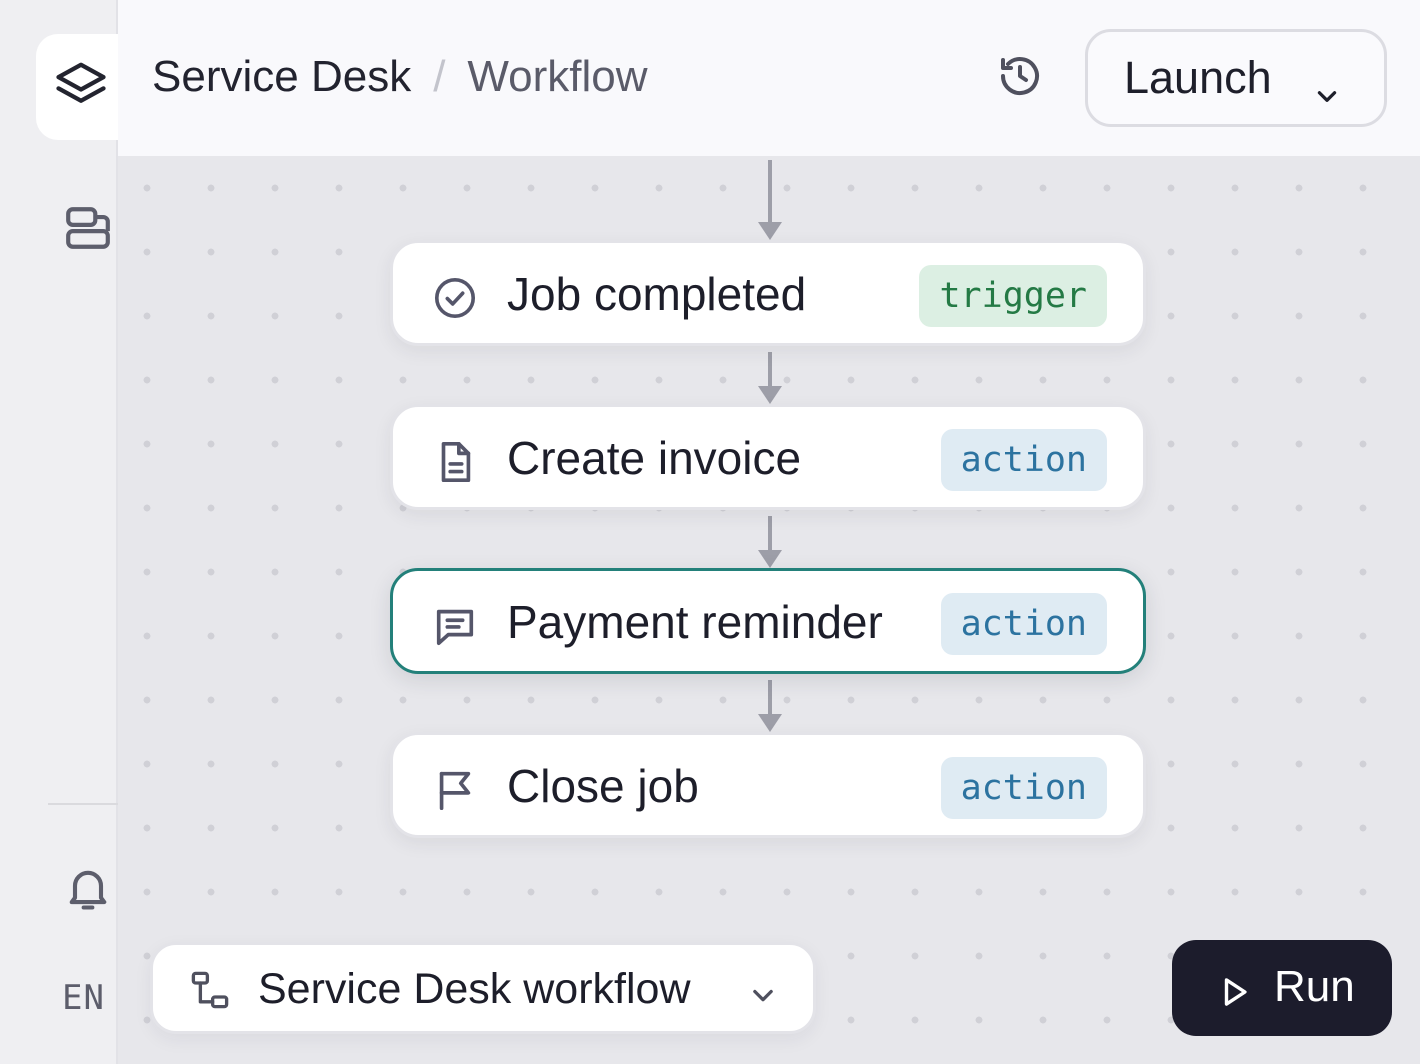  I want to click on flag-icon, so click(455, 790).